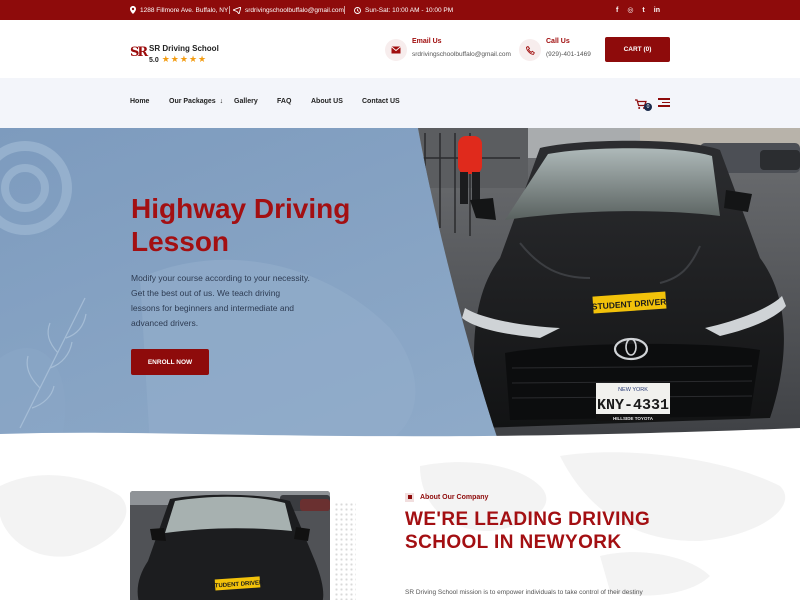  Describe the element at coordinates (139, 52) in the screenshot. I see `logo-mark: SR` at that location.